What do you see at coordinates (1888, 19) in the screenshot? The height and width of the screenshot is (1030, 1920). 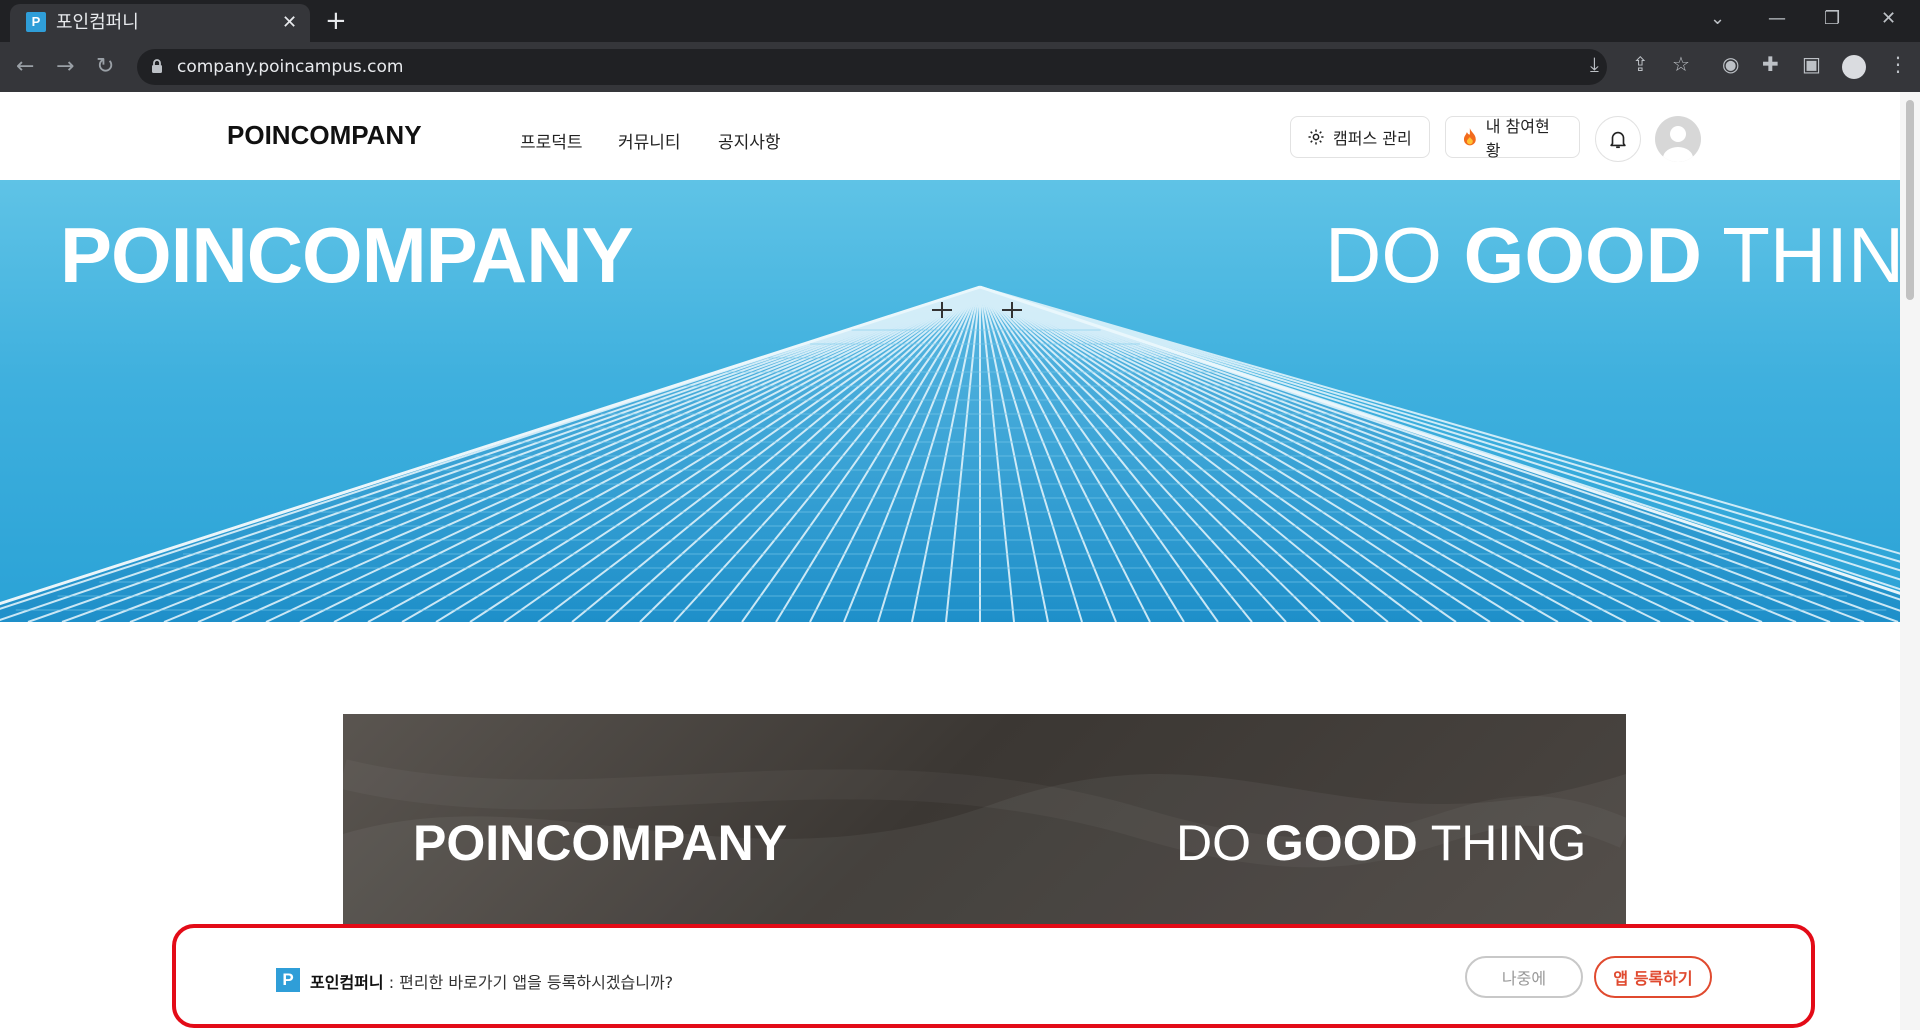 I see `window-close-icon: ✕` at bounding box center [1888, 19].